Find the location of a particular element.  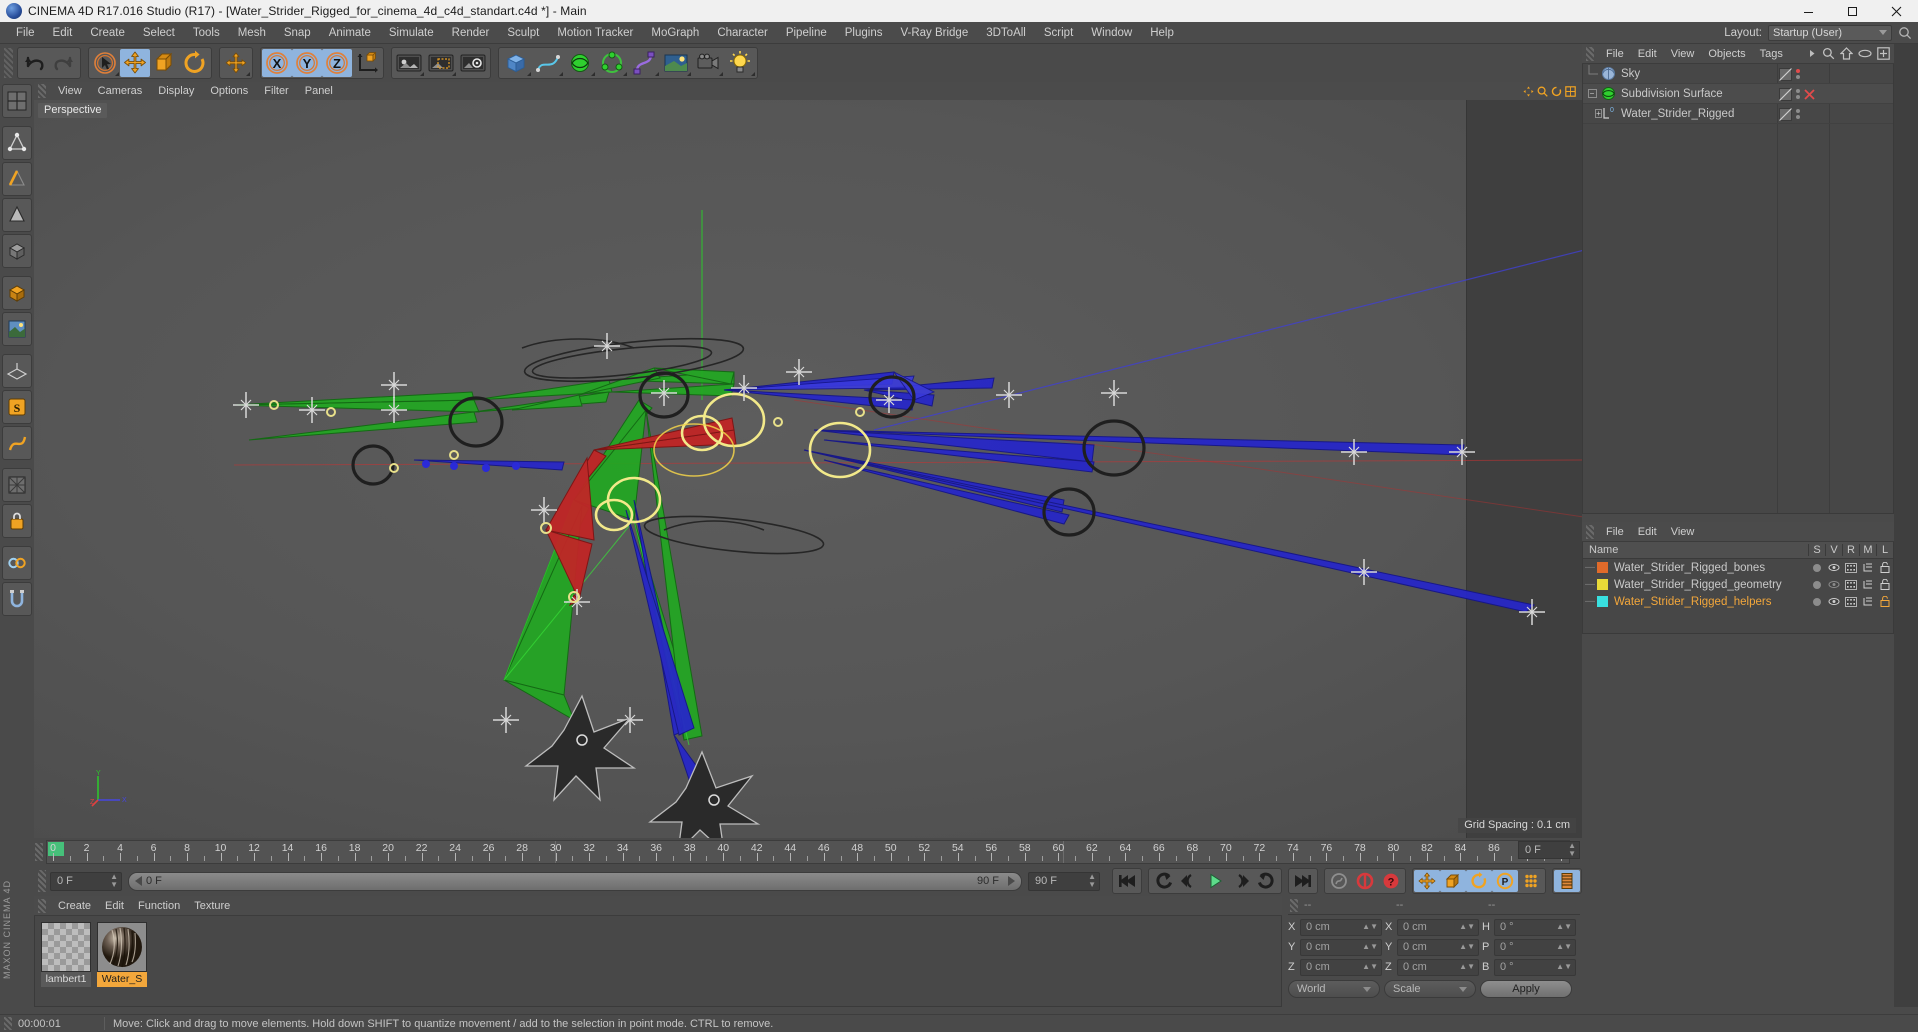

next-frame-button is located at coordinates (1241, 881).